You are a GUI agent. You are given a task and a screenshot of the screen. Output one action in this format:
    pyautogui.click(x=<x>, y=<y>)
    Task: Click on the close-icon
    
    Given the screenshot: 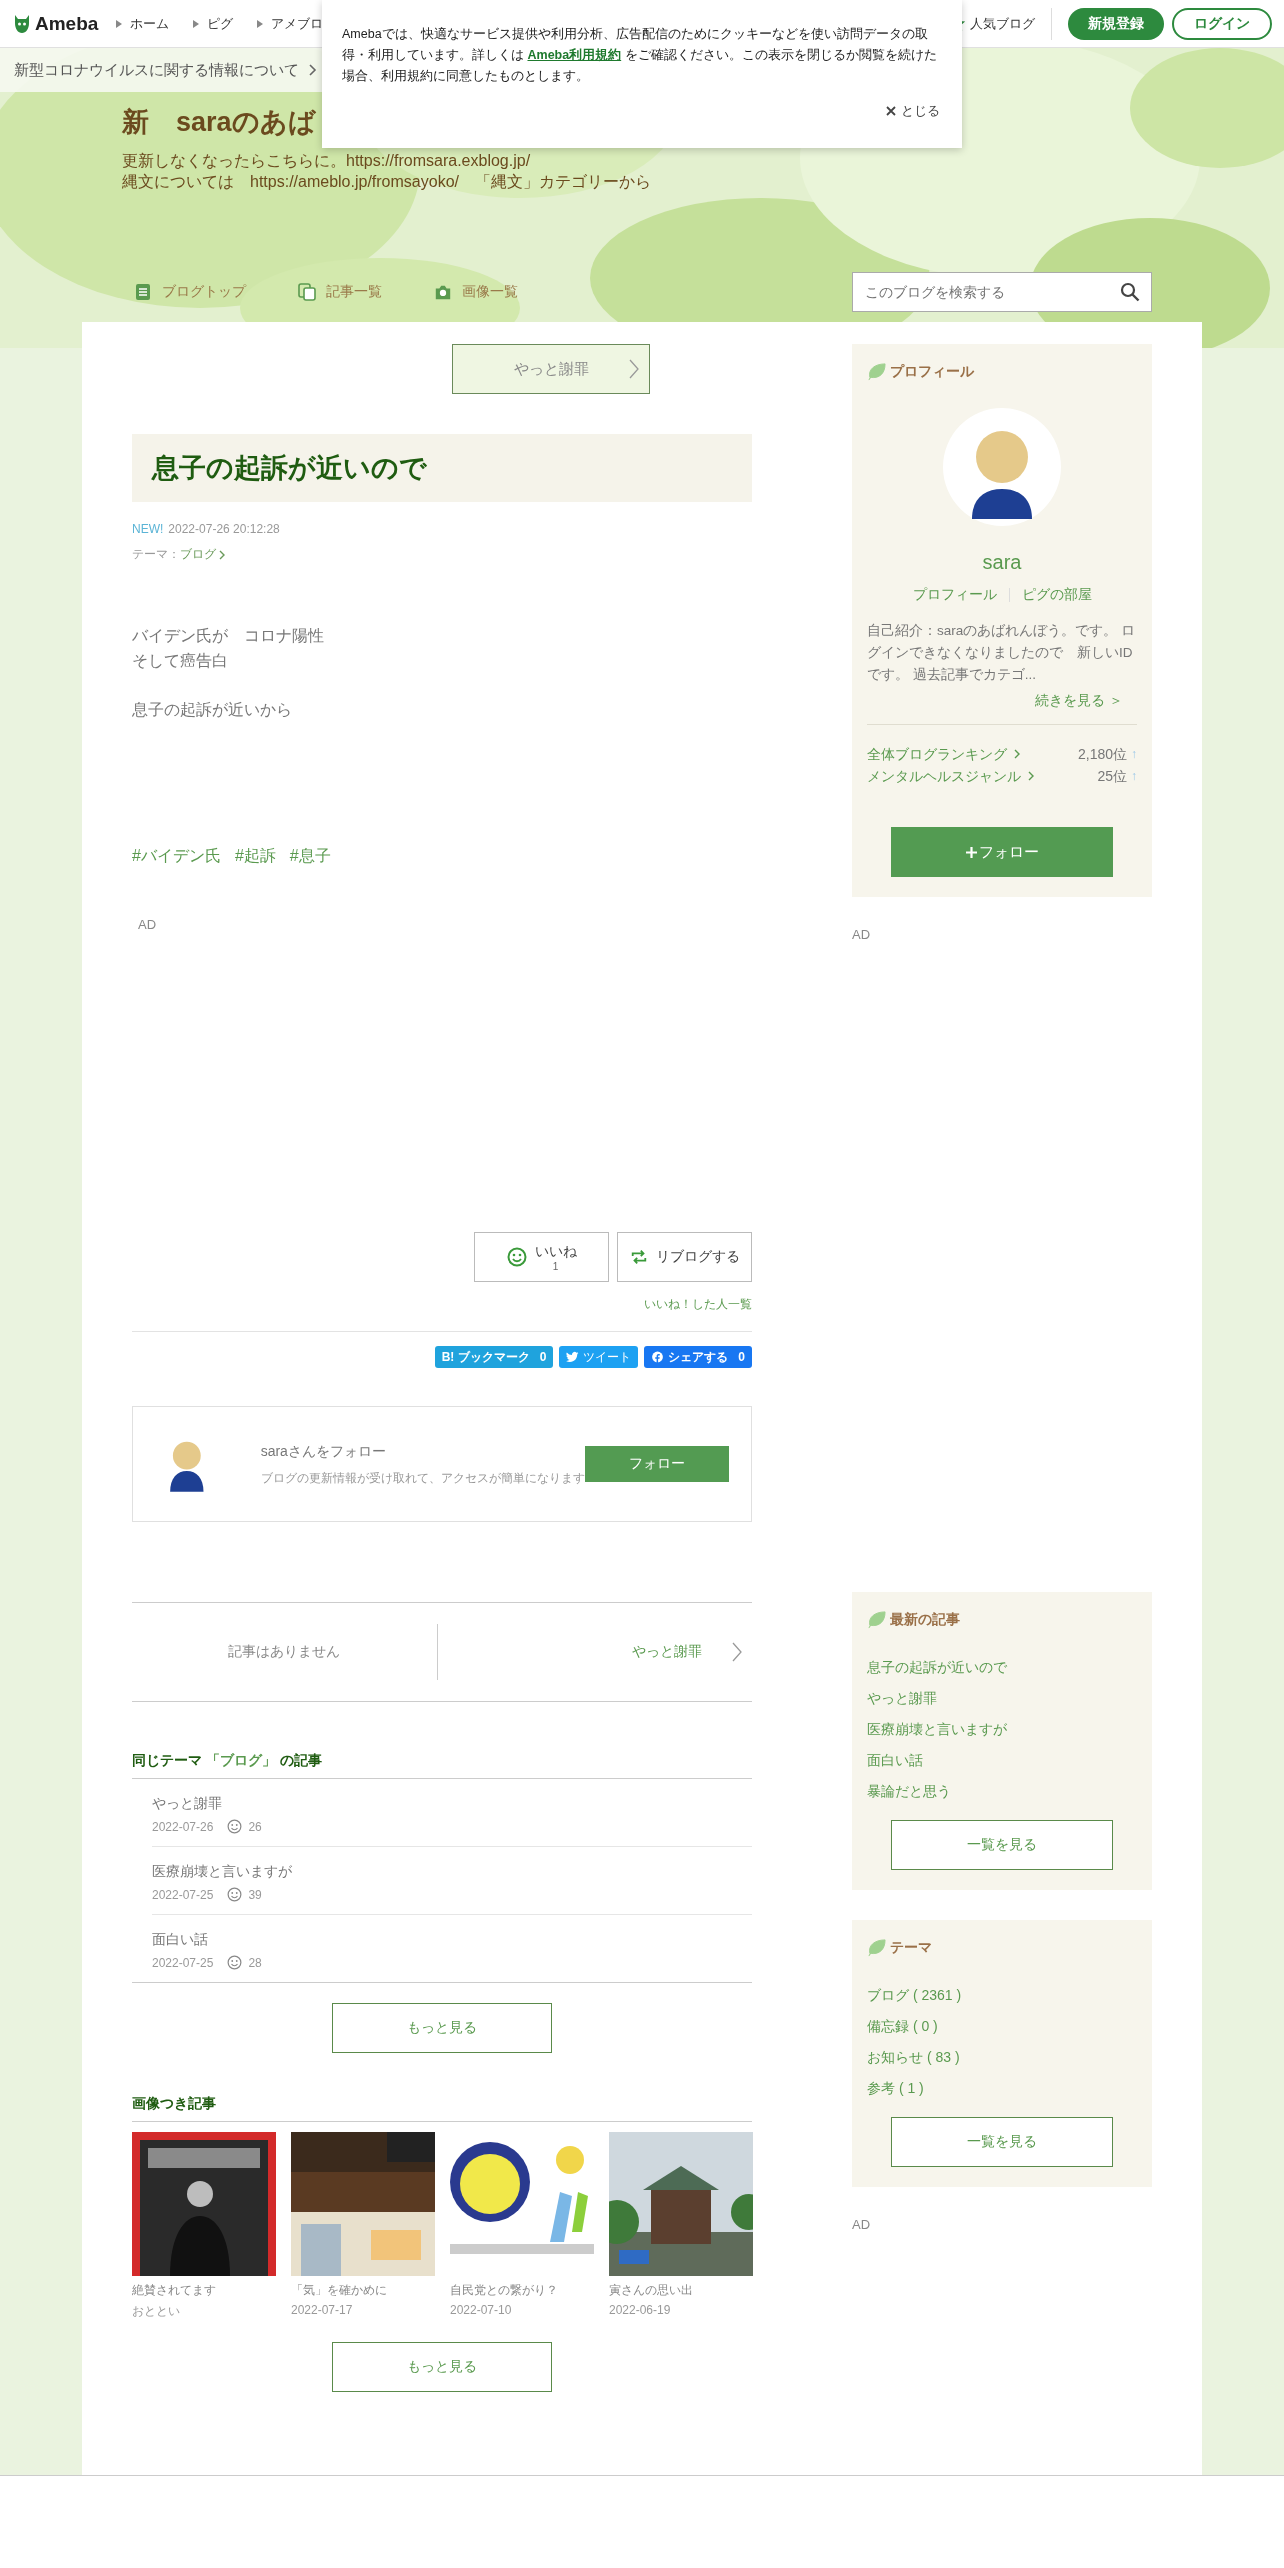 What is the action you would take?
    pyautogui.click(x=891, y=111)
    